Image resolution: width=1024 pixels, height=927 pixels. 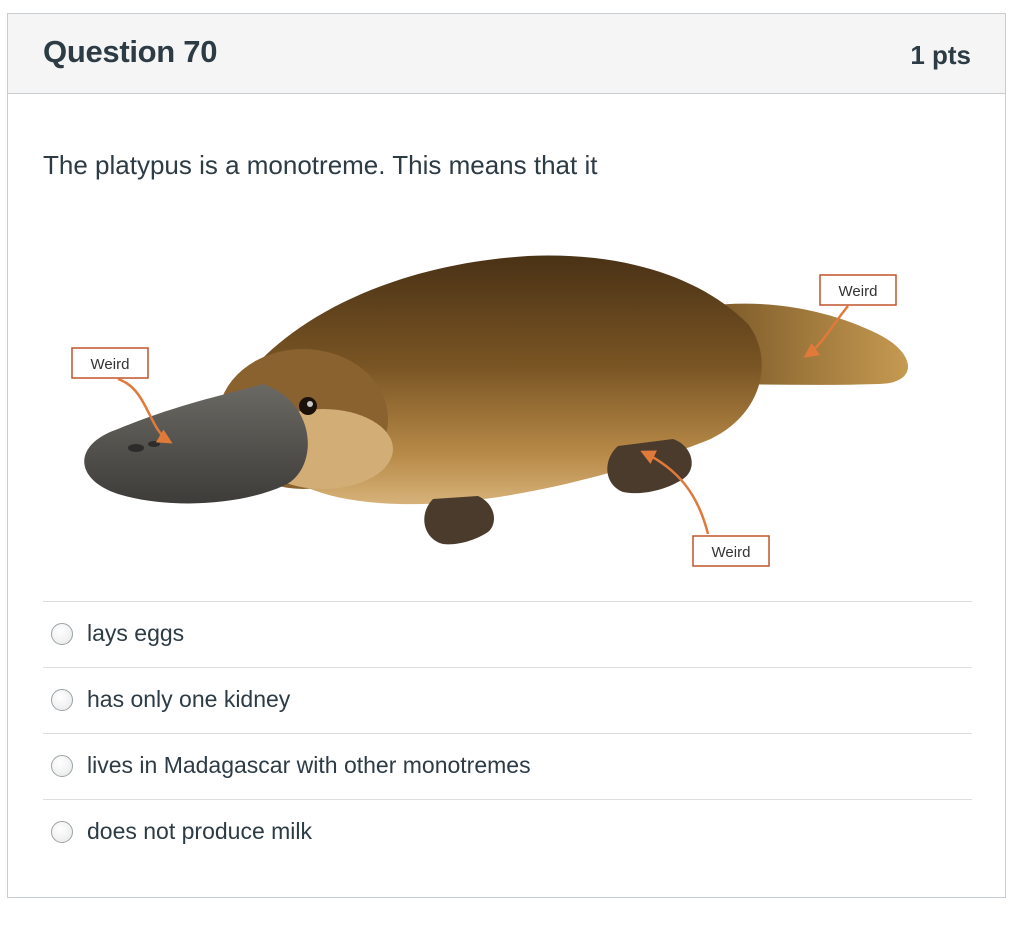 What do you see at coordinates (507, 832) in the screenshot?
I see `answer-option: does not produce milk` at bounding box center [507, 832].